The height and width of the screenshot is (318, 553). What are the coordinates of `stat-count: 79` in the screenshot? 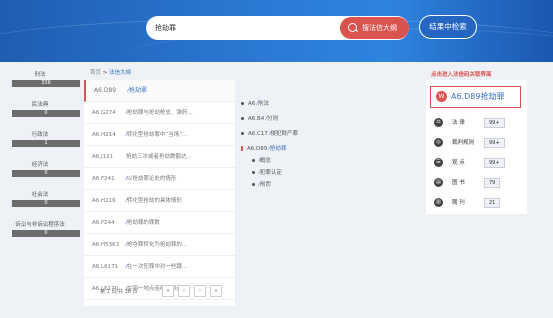 It's located at (492, 183).